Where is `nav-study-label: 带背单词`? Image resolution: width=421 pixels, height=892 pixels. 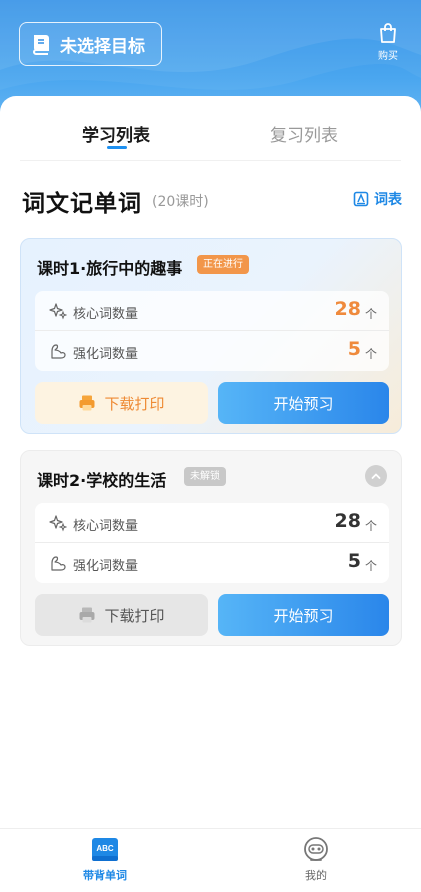 nav-study-label: 带背单词 is located at coordinates (105, 875).